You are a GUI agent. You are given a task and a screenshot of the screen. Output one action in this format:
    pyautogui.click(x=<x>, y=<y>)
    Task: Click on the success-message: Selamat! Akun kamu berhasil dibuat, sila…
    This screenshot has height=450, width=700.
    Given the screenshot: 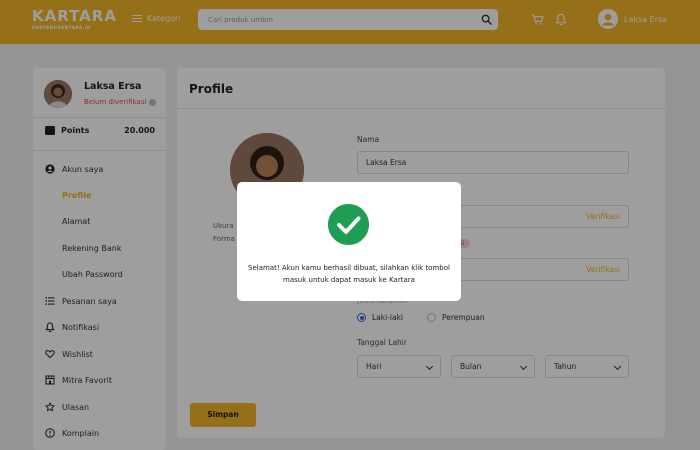 What is the action you would take?
    pyautogui.click(x=349, y=274)
    